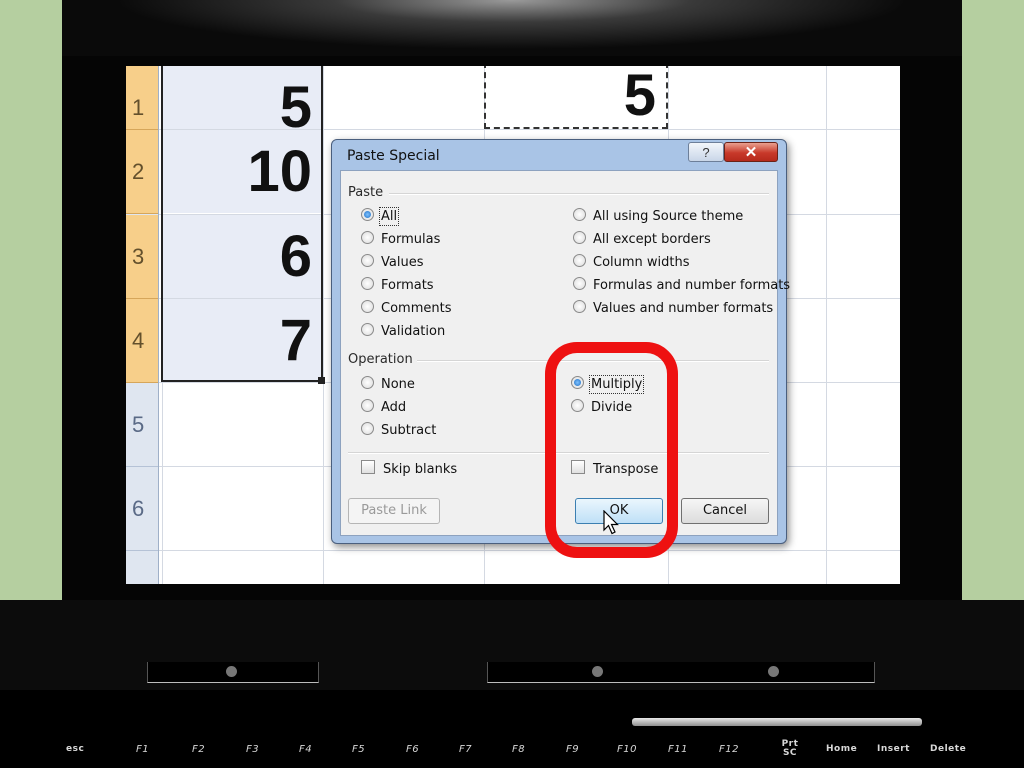 Image resolution: width=1024 pixels, height=768 pixels. What do you see at coordinates (394, 407) in the screenshot?
I see `radio-label: Add` at bounding box center [394, 407].